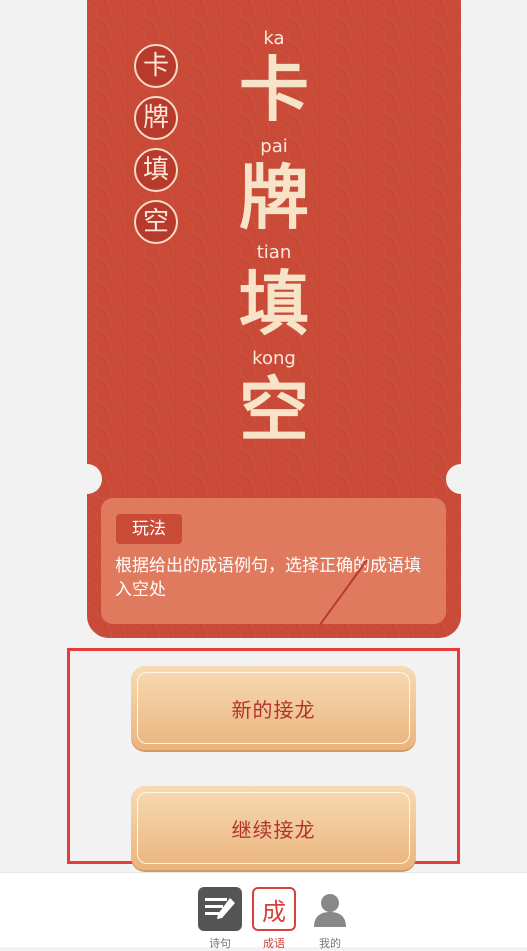 This screenshot has width=527, height=951. What do you see at coordinates (274, 198) in the screenshot?
I see `big-char-pai: 牌` at bounding box center [274, 198].